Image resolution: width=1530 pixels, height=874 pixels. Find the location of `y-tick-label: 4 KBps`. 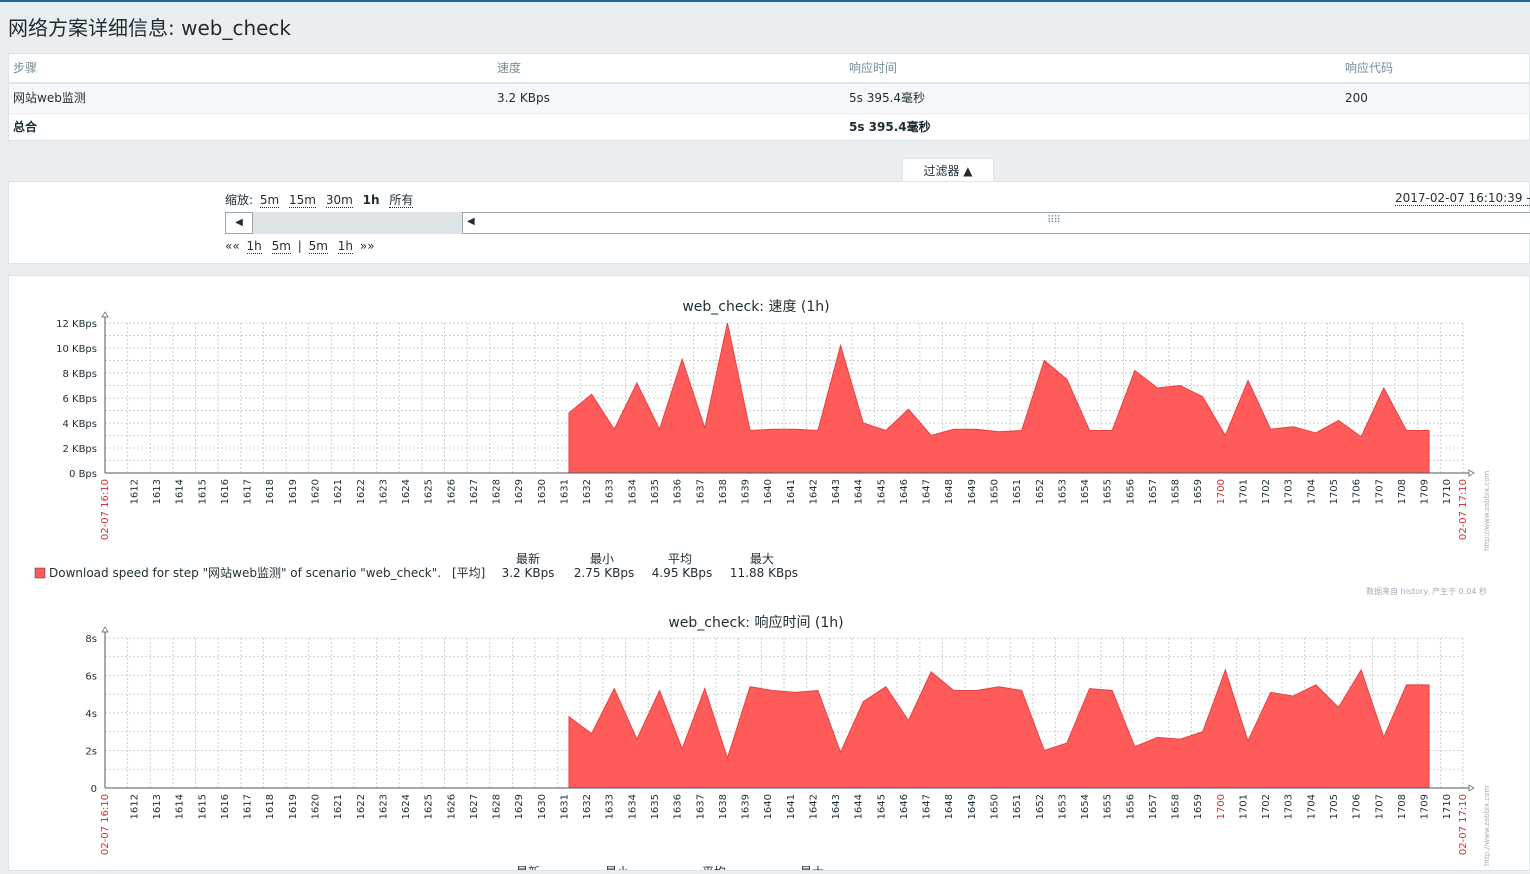

y-tick-label: 4 KBps is located at coordinates (79, 424).